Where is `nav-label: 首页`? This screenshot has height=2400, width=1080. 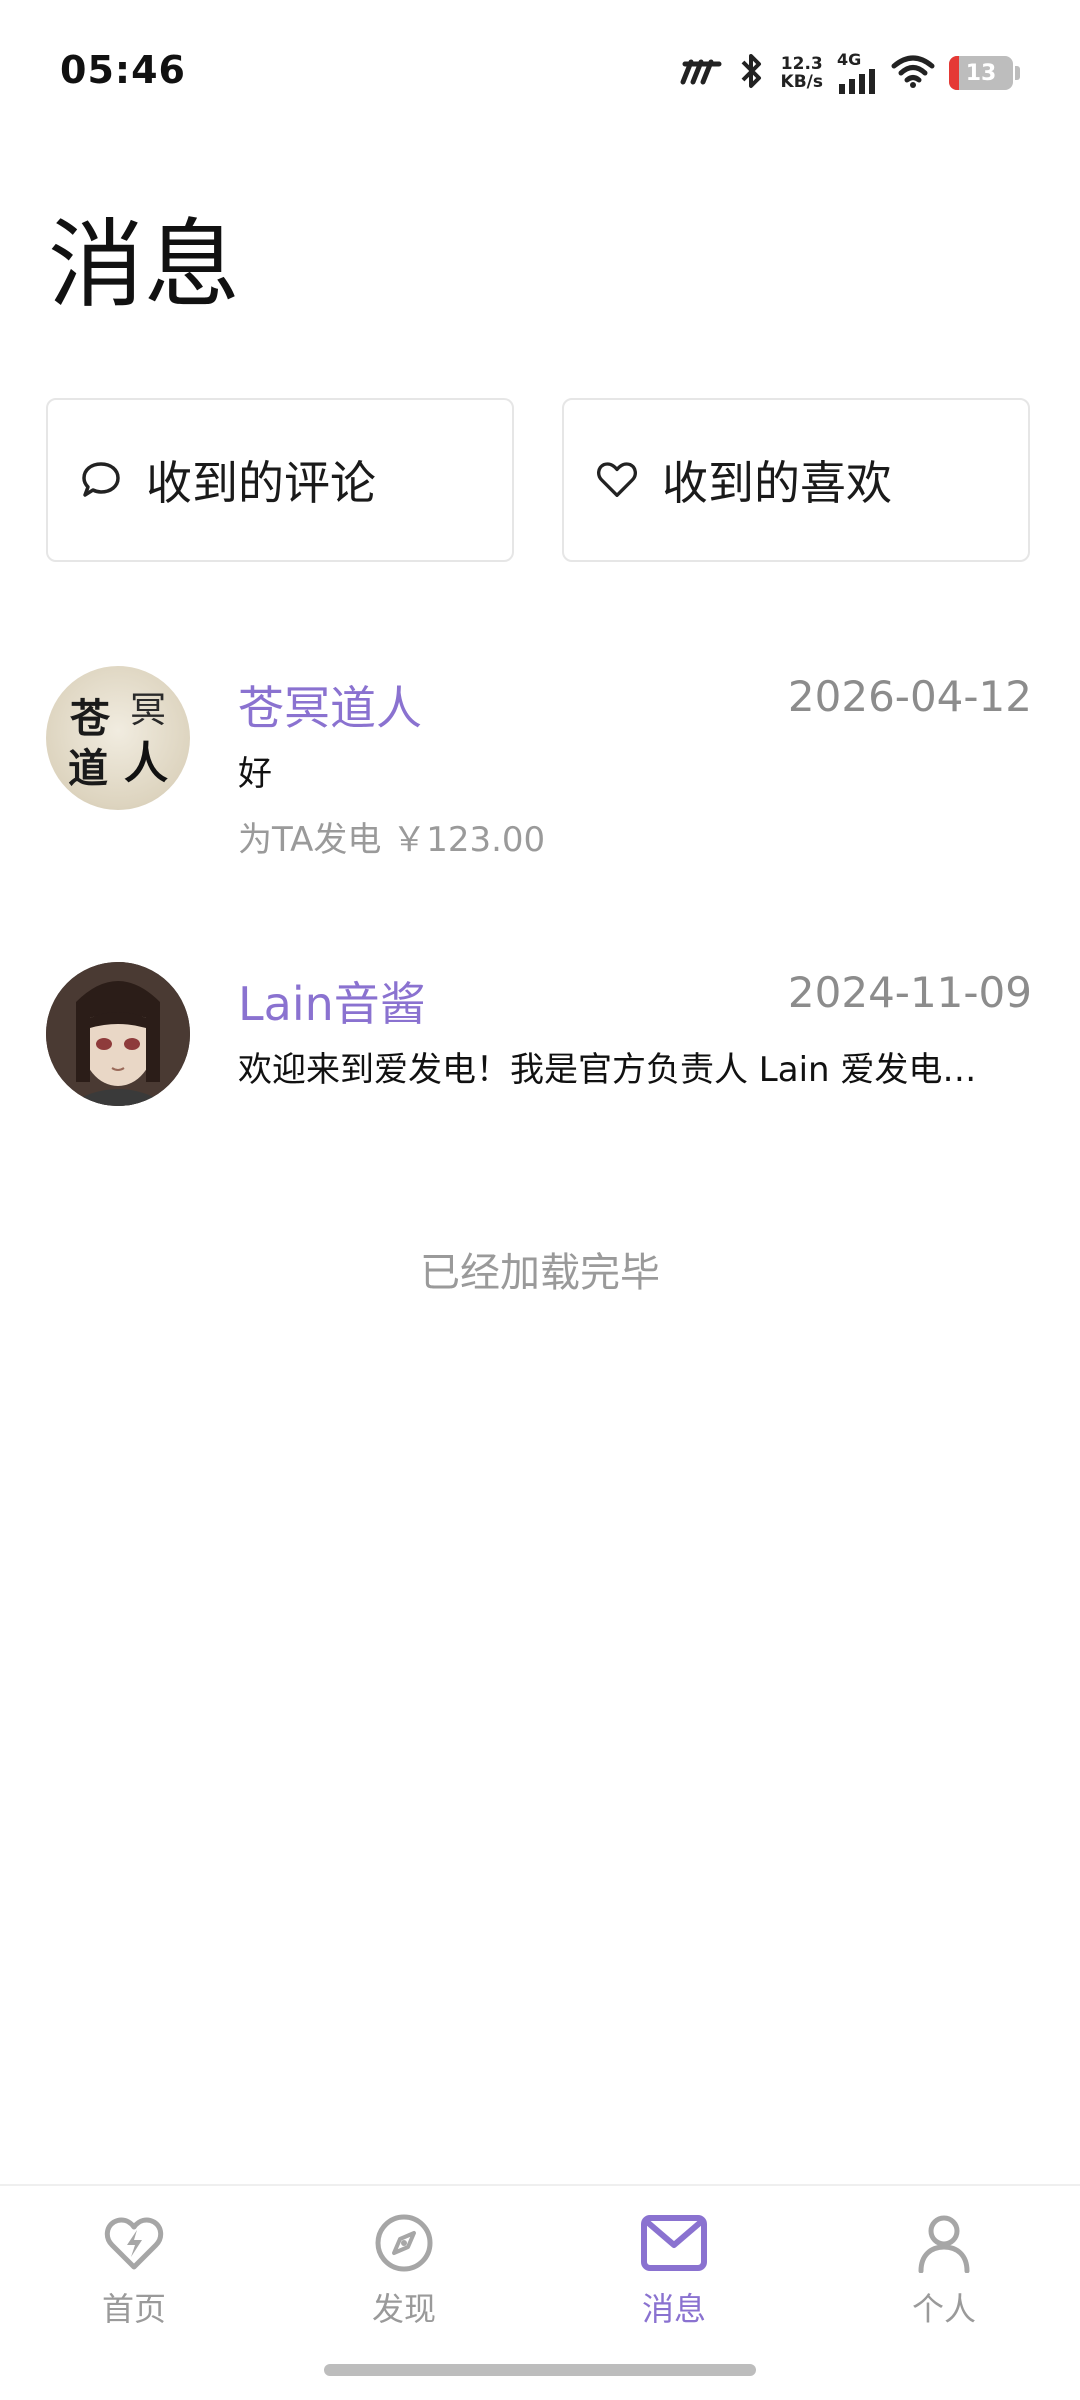 nav-label: 首页 is located at coordinates (133, 2309).